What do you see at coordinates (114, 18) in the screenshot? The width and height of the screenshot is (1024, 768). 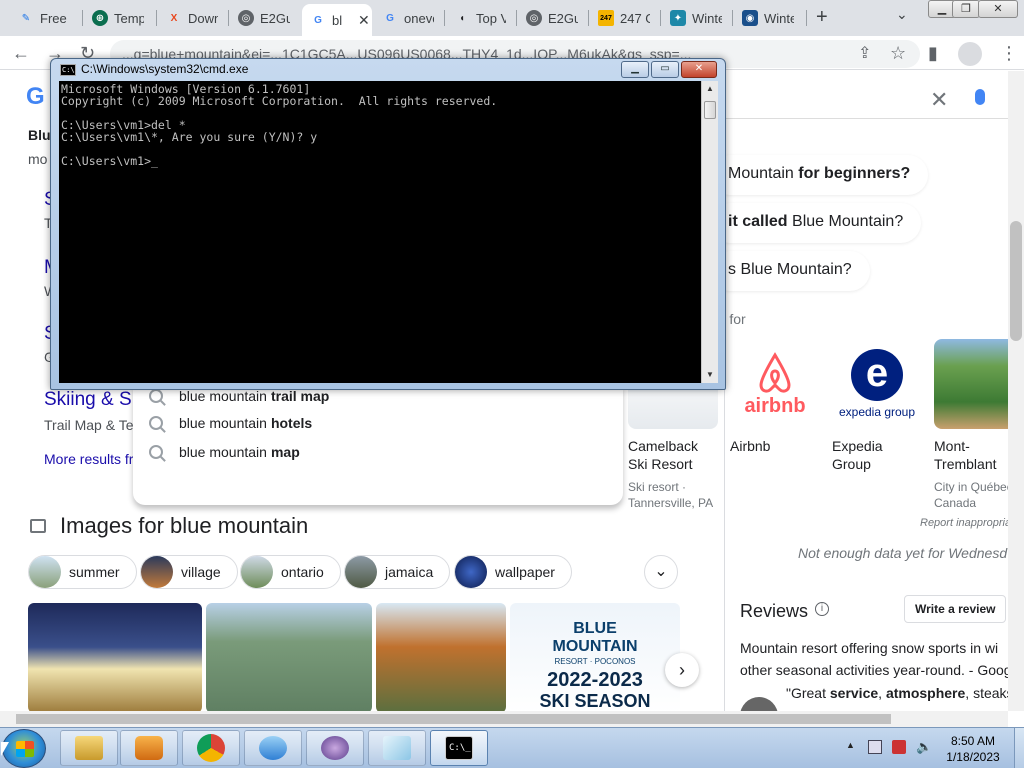 I see `tab-1: ⊕ Temp` at bounding box center [114, 18].